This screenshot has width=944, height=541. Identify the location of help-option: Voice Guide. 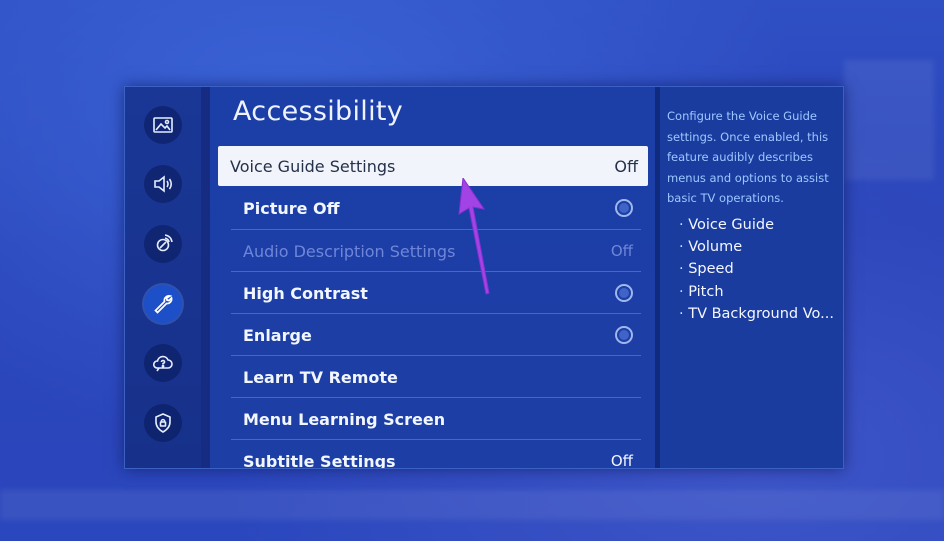
(756, 225).